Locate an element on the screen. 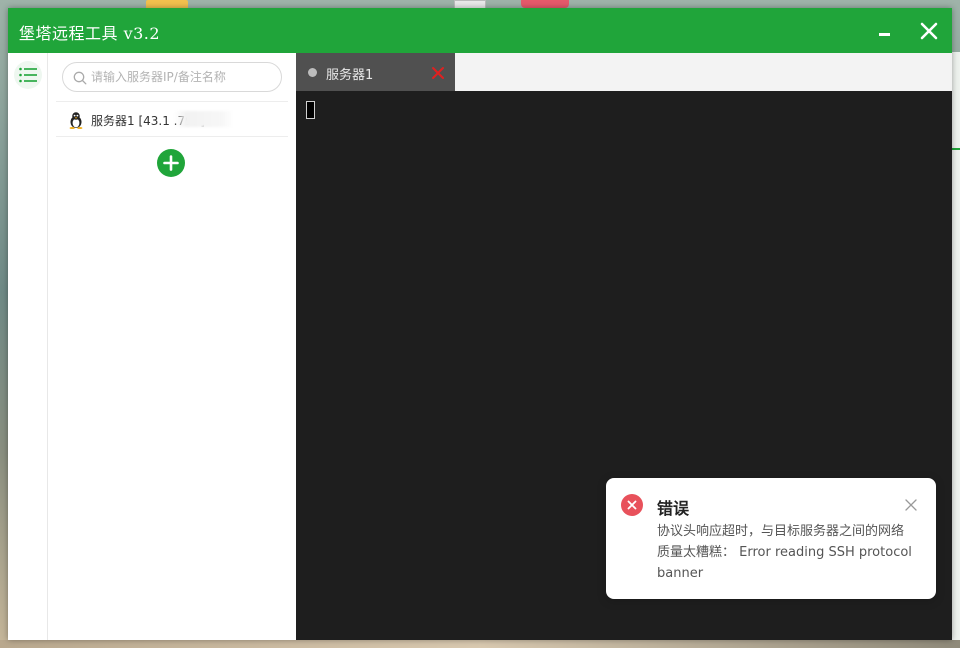 This screenshot has height=648, width=960. close-icon is located at coordinates (929, 31).